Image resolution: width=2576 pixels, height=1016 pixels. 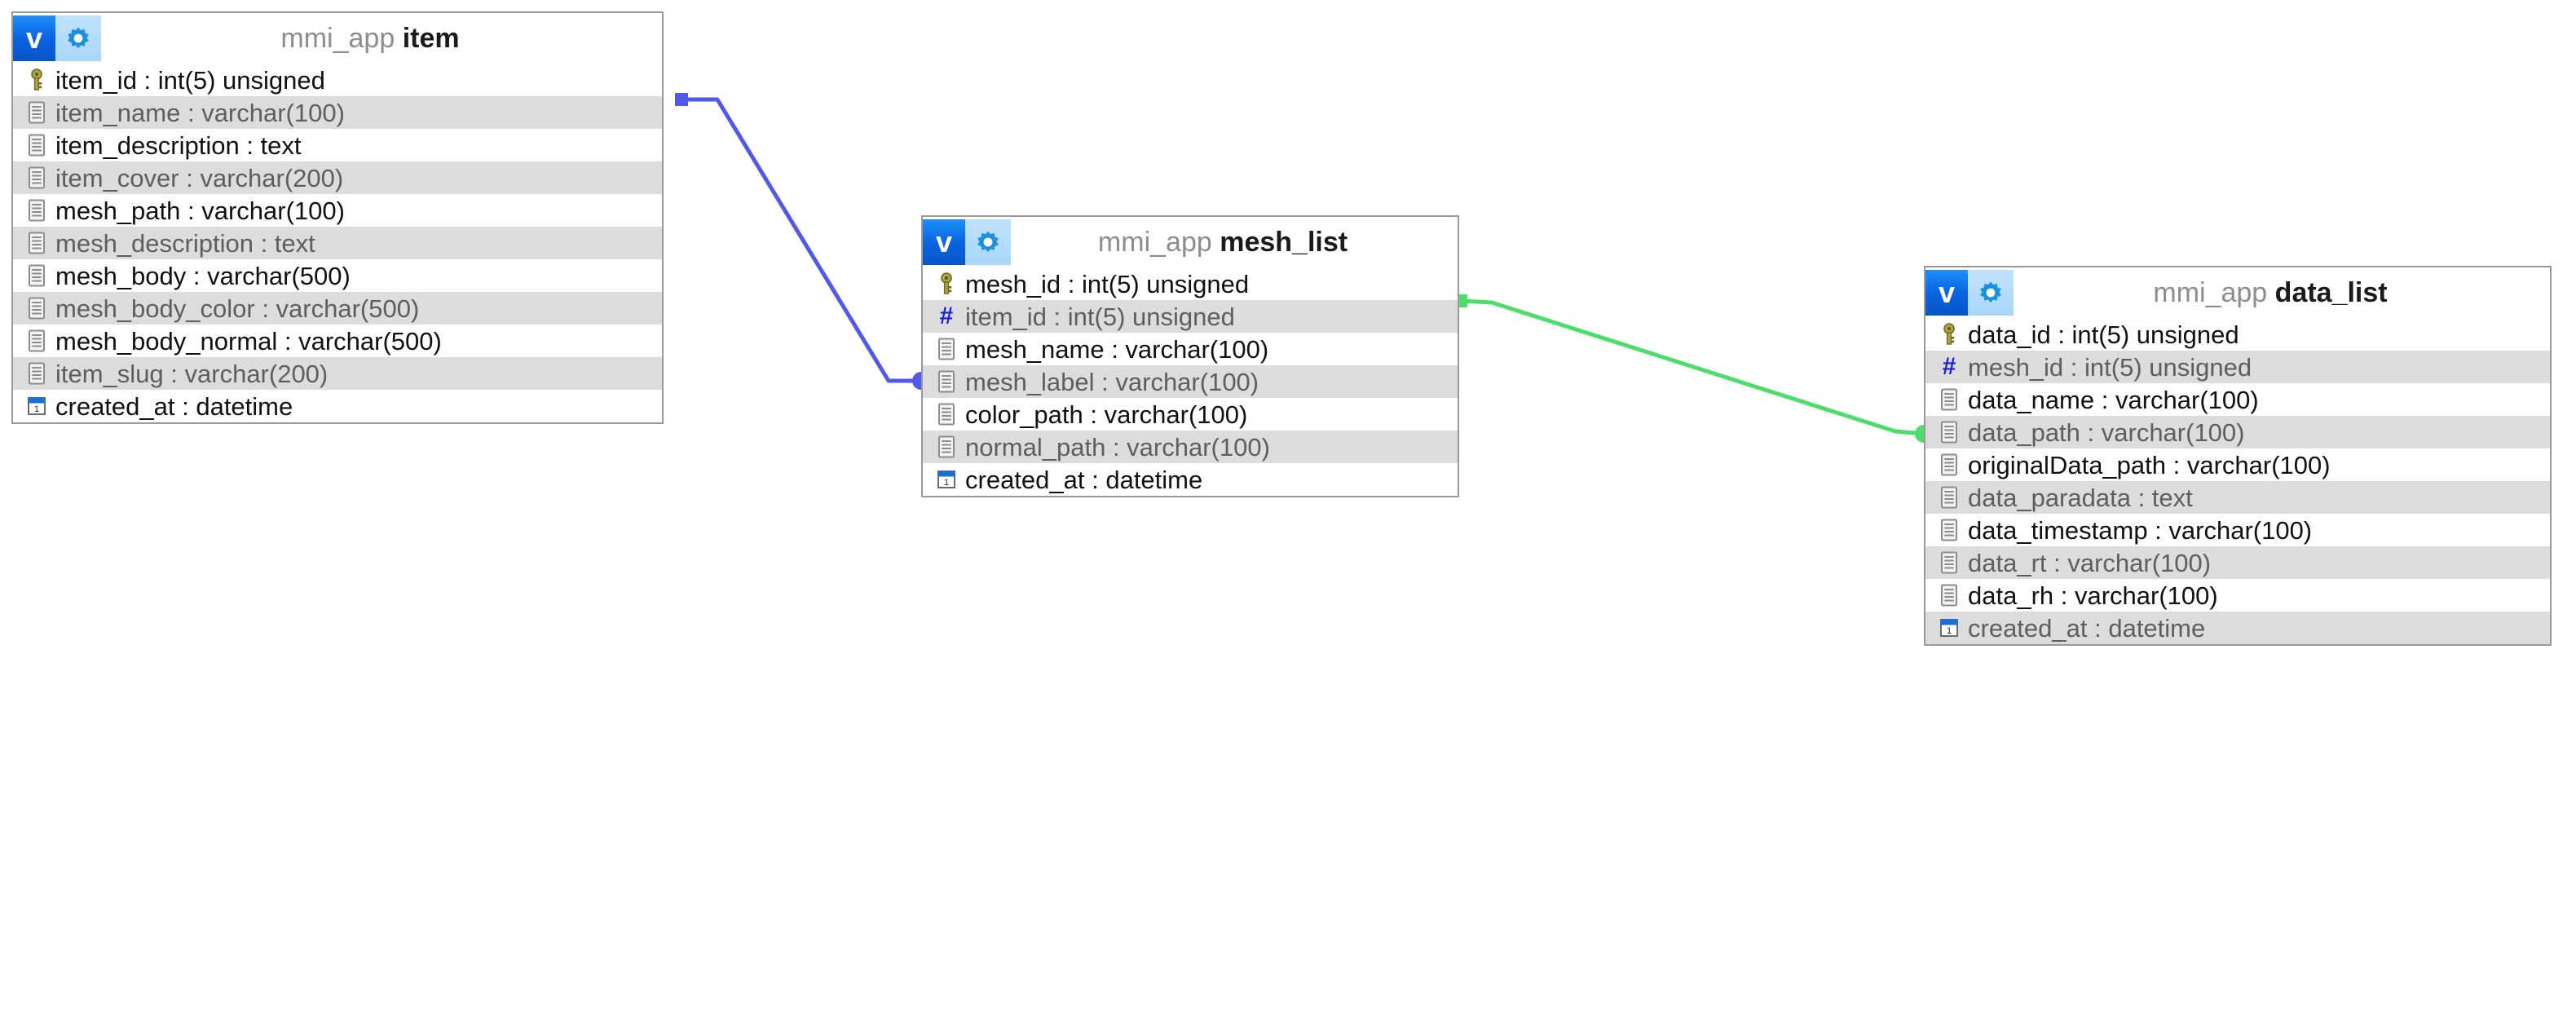 What do you see at coordinates (2282, 293) in the screenshot?
I see `entity-title-data_list: mmi_app data_list` at bounding box center [2282, 293].